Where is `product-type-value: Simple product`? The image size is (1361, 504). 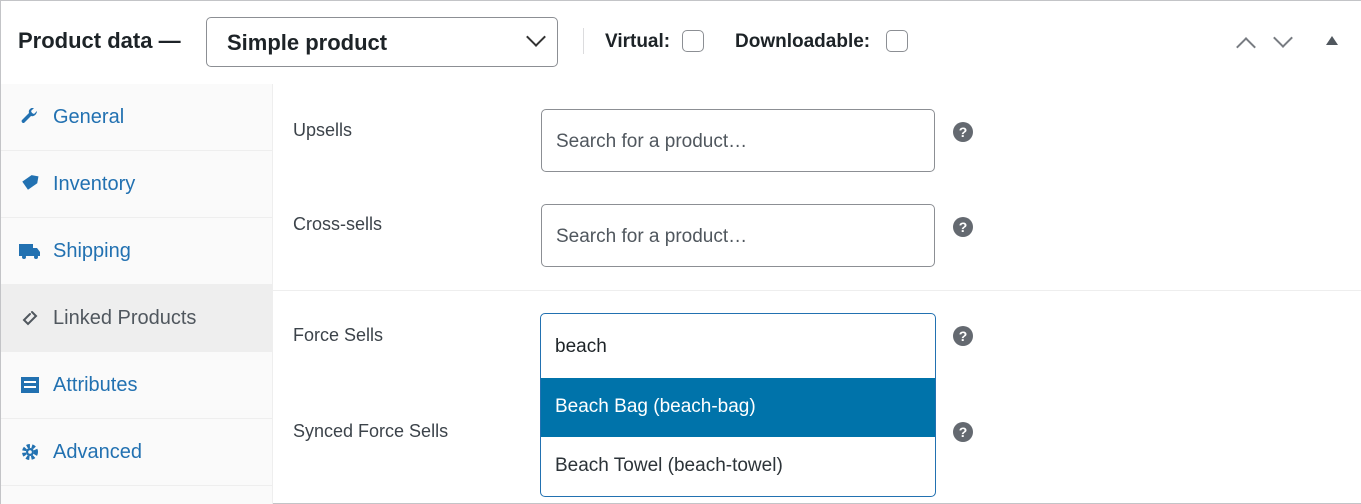
product-type-value: Simple product is located at coordinates (307, 42).